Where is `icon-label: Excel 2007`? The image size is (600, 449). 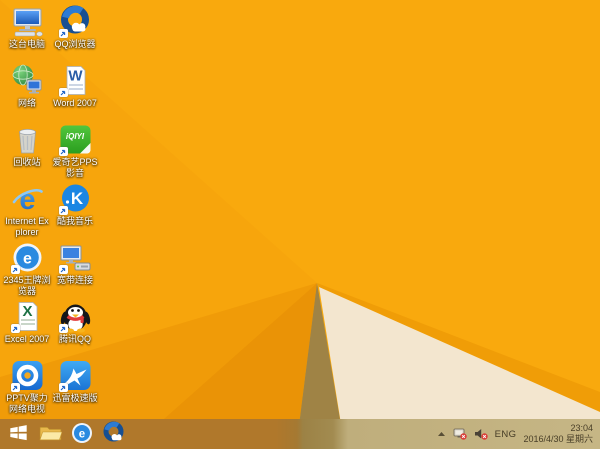 icon-label: Excel 2007 is located at coordinates (27, 339).